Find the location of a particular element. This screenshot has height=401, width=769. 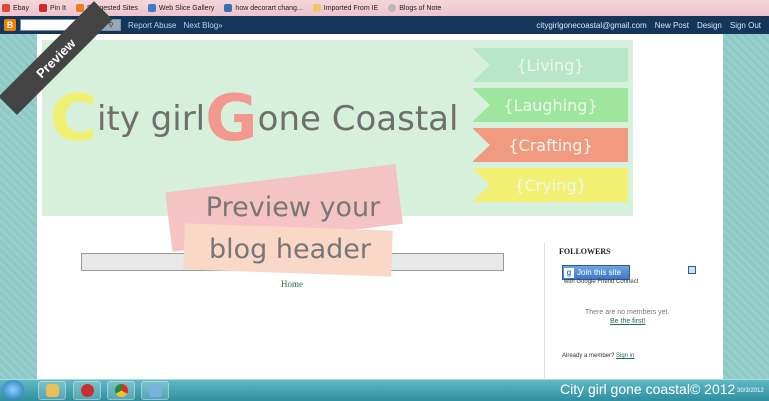

file-explorer-icon is located at coordinates (52, 390).